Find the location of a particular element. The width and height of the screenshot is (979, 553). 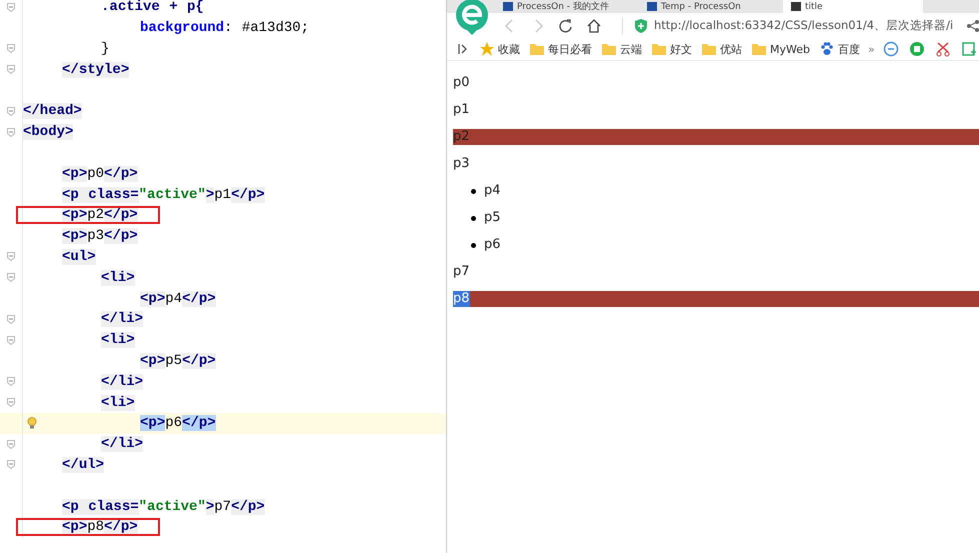

bookmark: 百度 is located at coordinates (839, 49).